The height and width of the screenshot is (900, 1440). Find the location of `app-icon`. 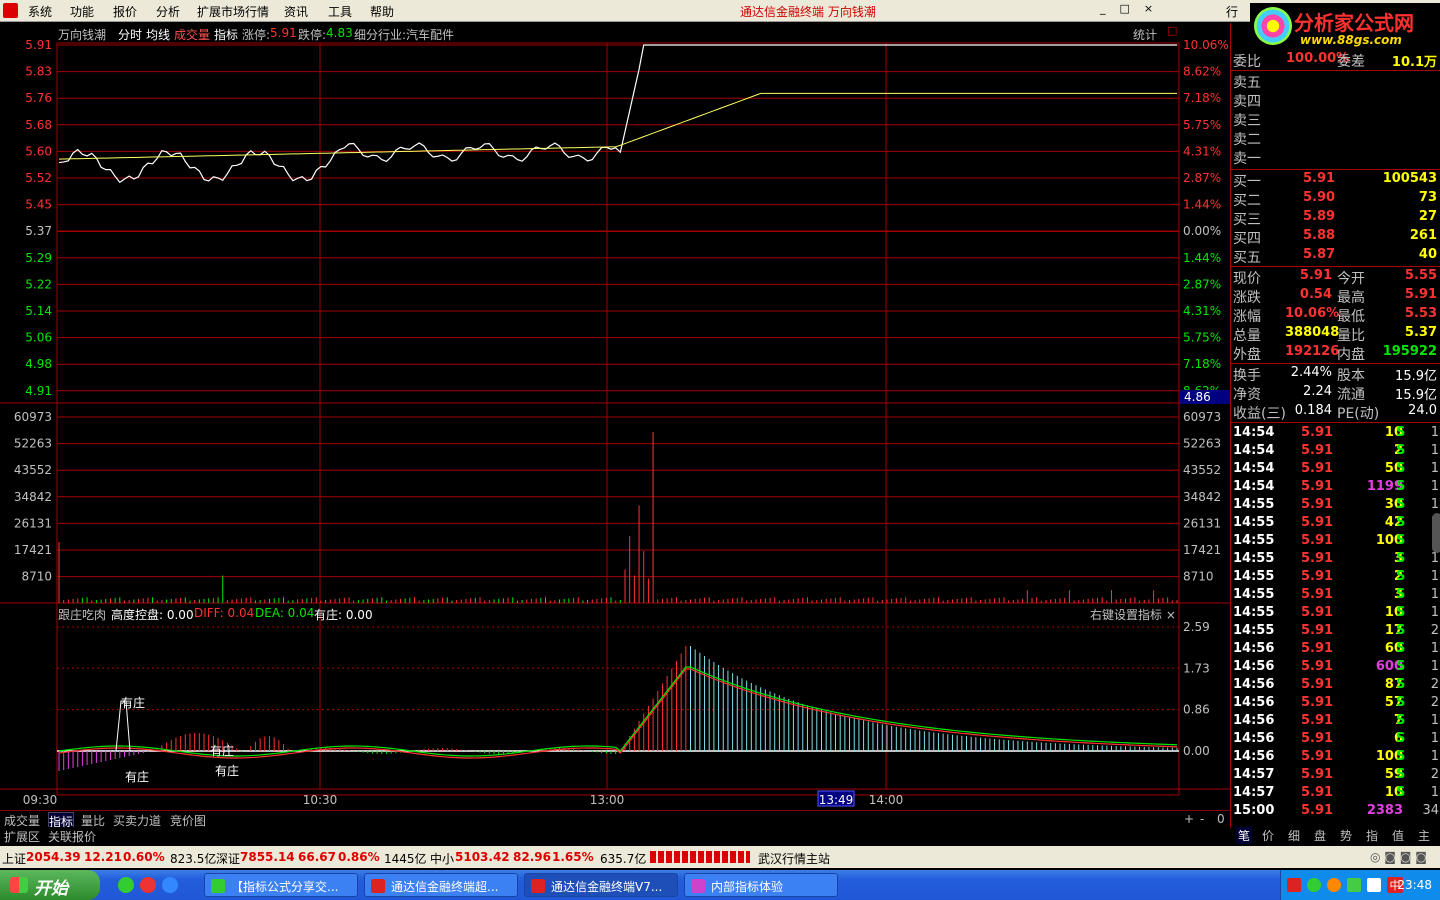

app-icon is located at coordinates (10, 10).